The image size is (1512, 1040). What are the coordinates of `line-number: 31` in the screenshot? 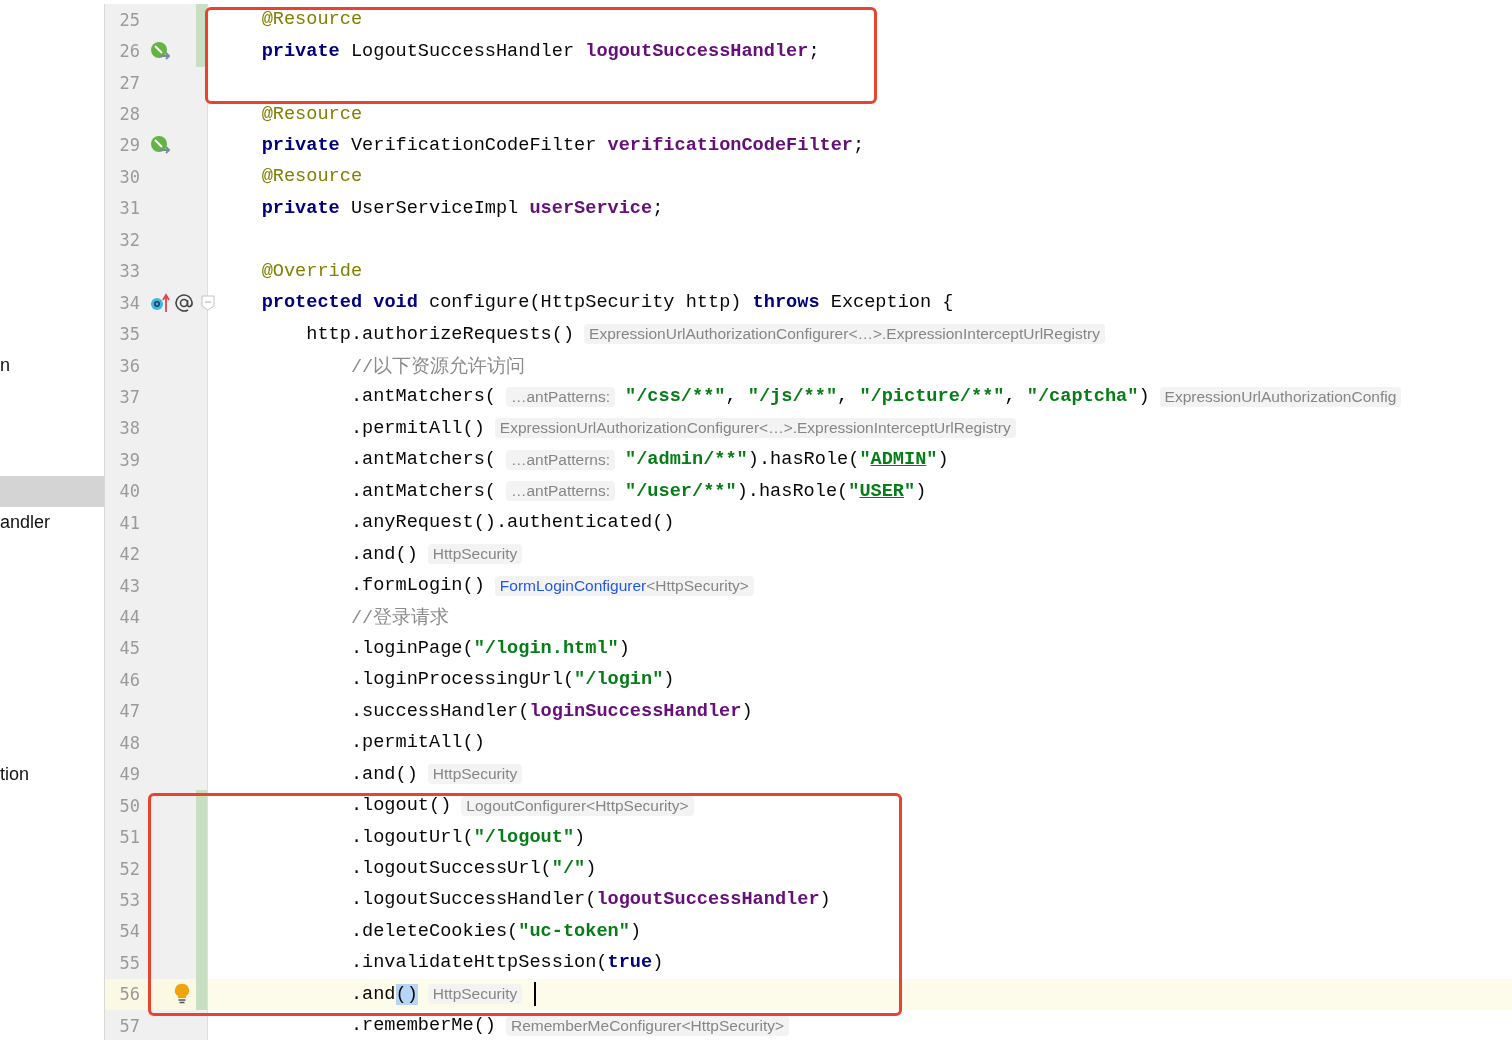 It's located at (129, 208).